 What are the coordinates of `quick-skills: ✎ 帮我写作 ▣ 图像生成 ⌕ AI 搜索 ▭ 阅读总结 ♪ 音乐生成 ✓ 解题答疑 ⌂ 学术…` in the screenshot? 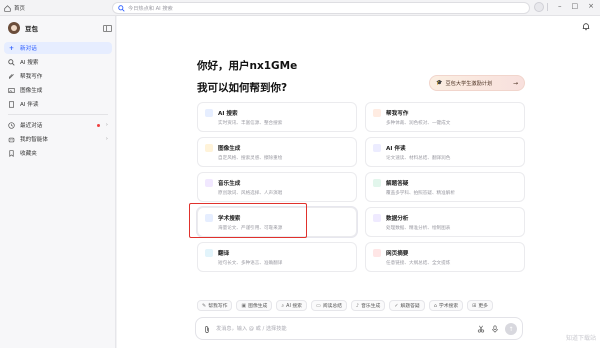 It's located at (345, 305).